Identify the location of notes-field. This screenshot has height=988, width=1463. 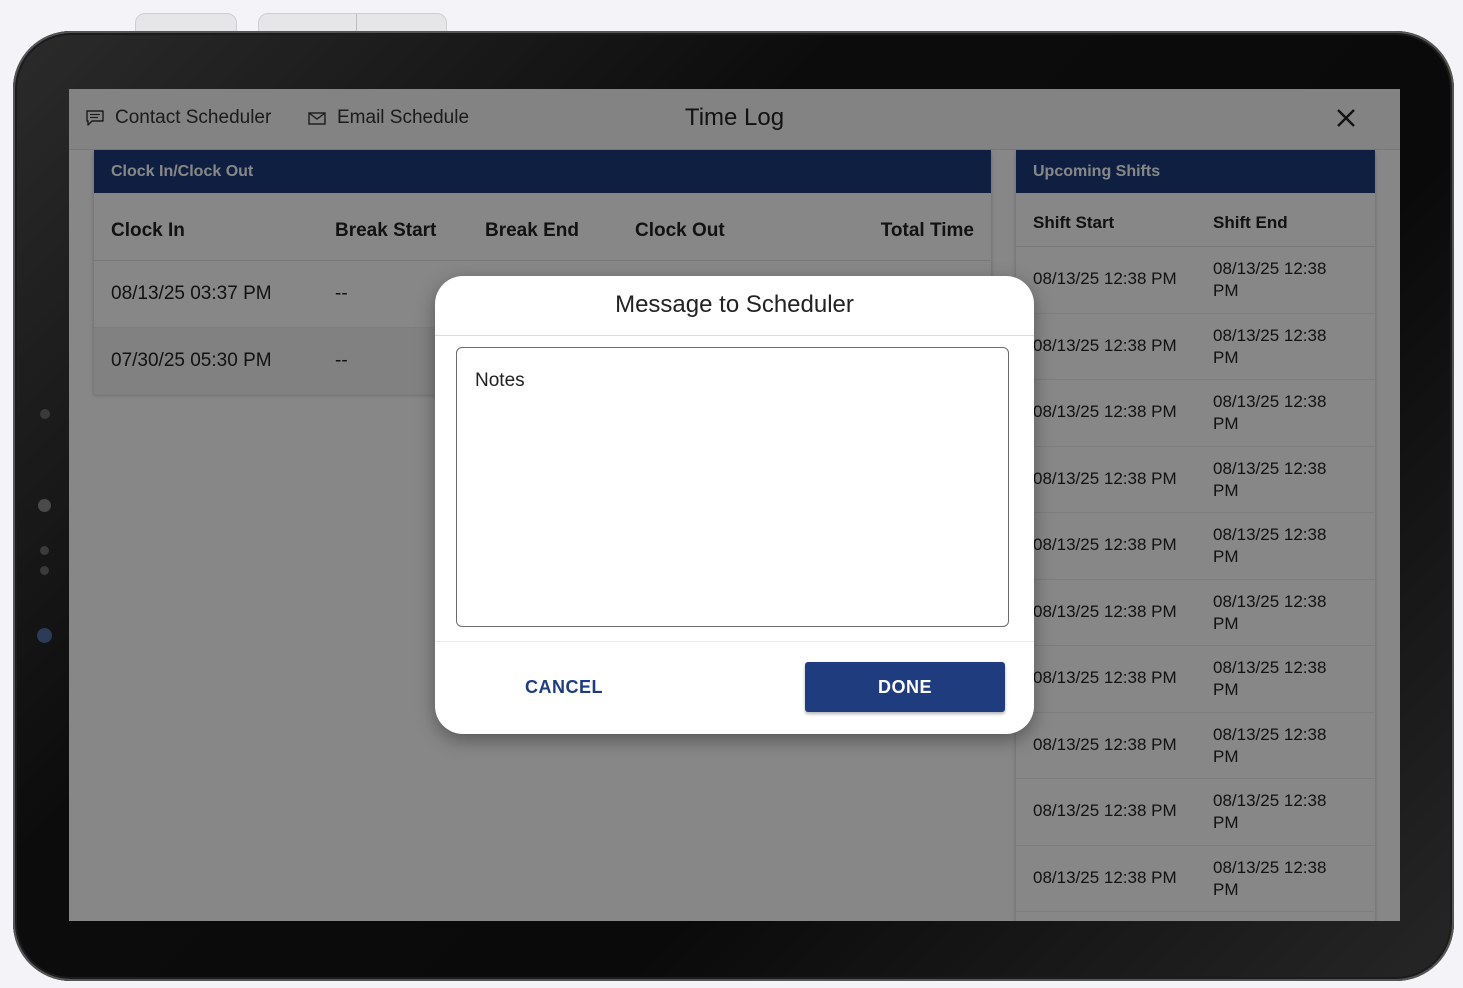
(732, 487).